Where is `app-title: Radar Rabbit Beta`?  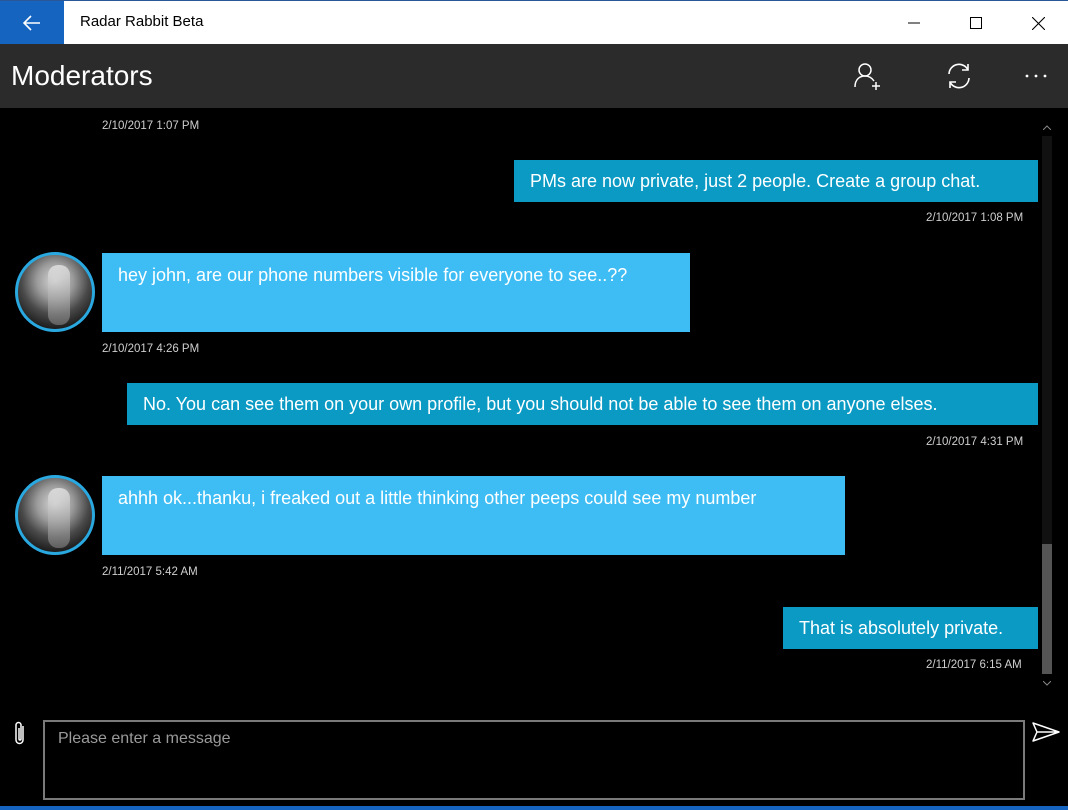 app-title: Radar Rabbit Beta is located at coordinates (142, 21).